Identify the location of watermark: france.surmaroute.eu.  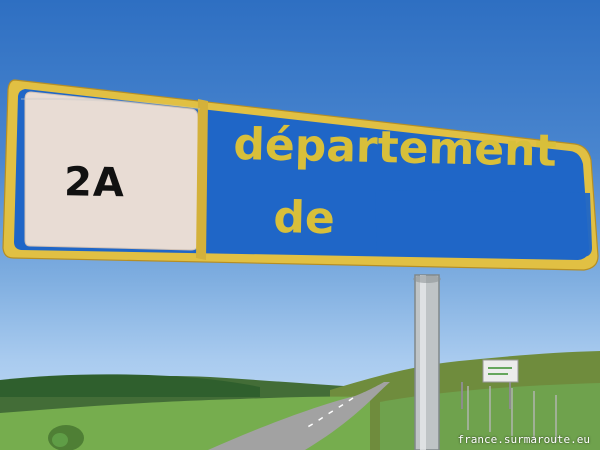
(523, 439).